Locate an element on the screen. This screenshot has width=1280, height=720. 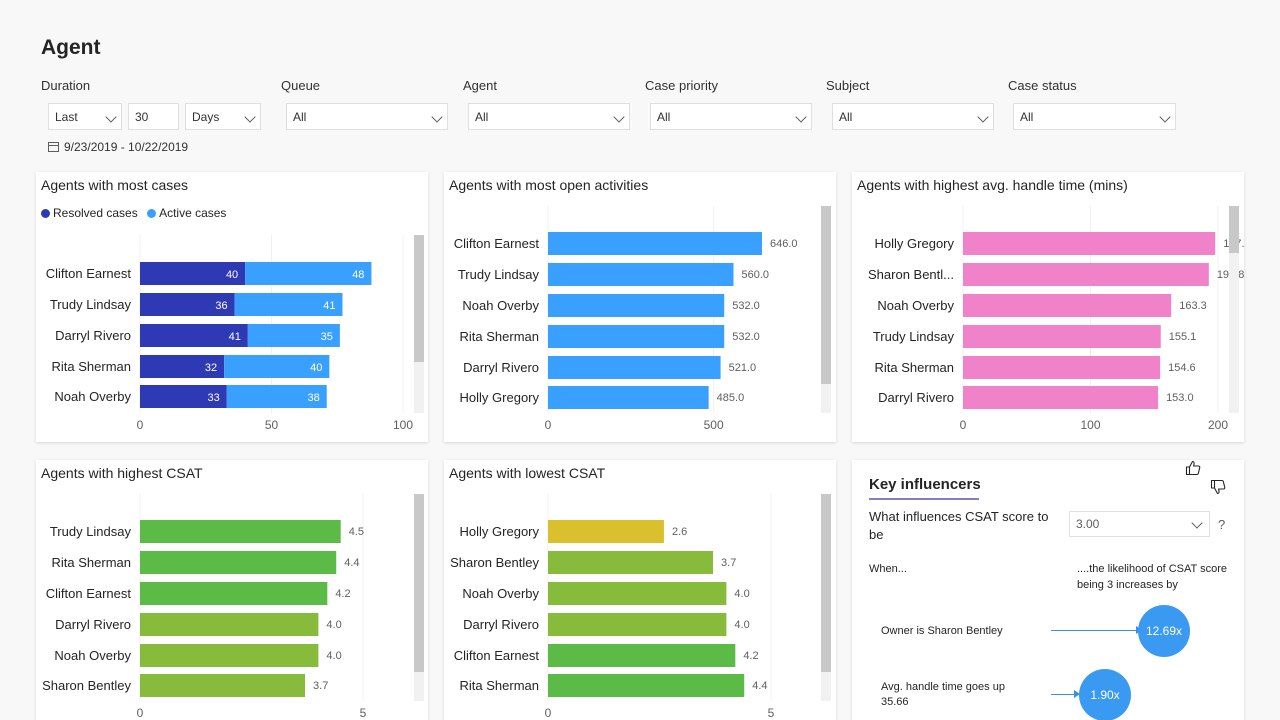
subject-value: All is located at coordinates (846, 117).